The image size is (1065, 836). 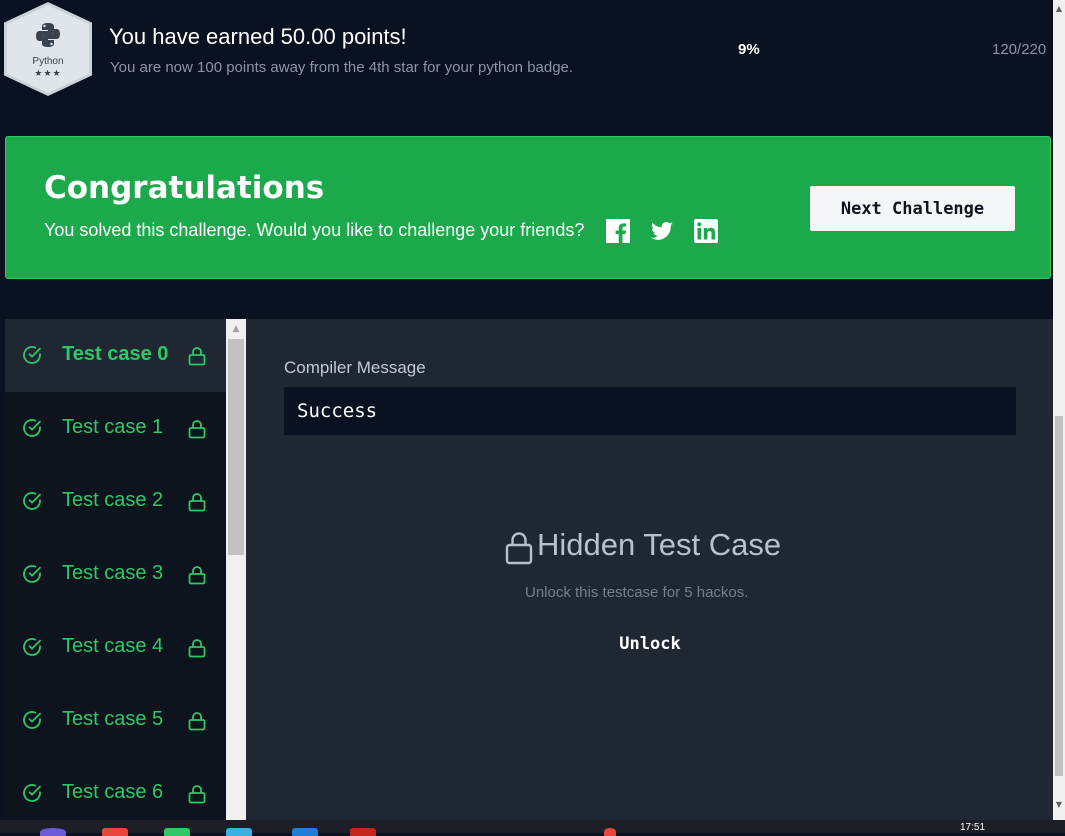 I want to click on taskbar-clock: 17:51, so click(x=973, y=827).